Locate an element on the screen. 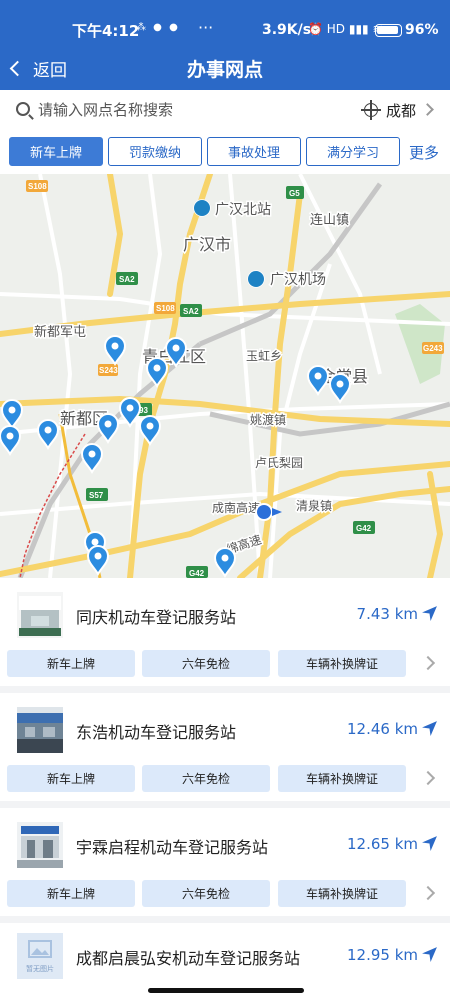 Image resolution: width=450 pixels, height=1000 pixels. map-label-lushi: 卢氏梨园 is located at coordinates (279, 462).